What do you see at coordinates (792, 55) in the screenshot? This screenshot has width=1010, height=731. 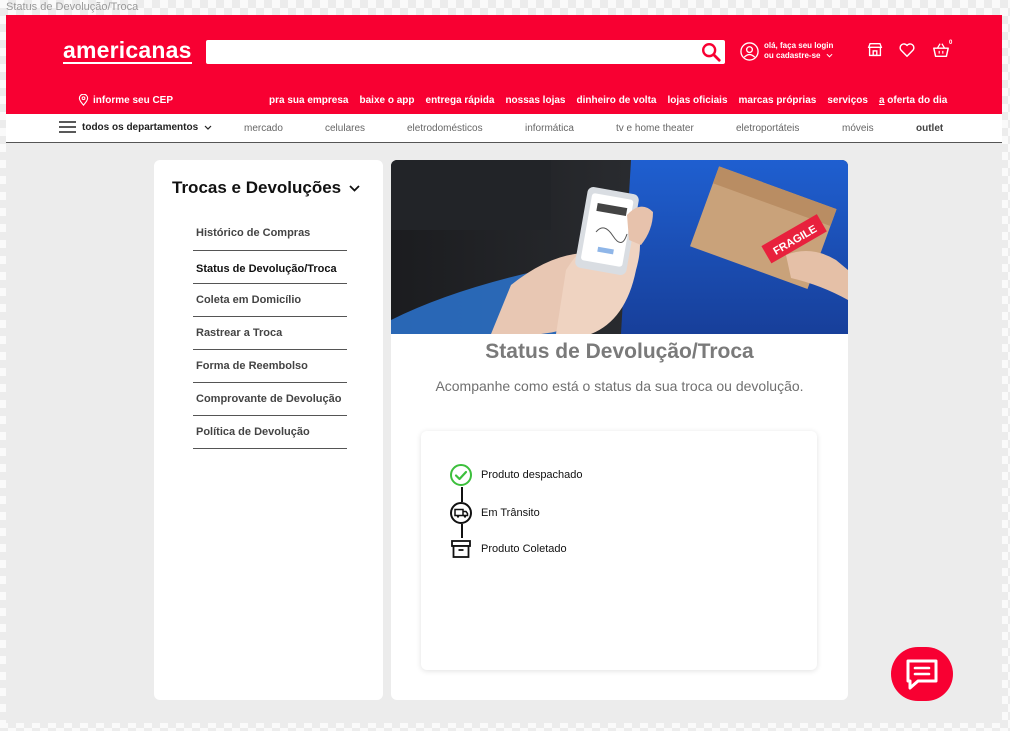 I see `login-line2: ou cadastre-se` at bounding box center [792, 55].